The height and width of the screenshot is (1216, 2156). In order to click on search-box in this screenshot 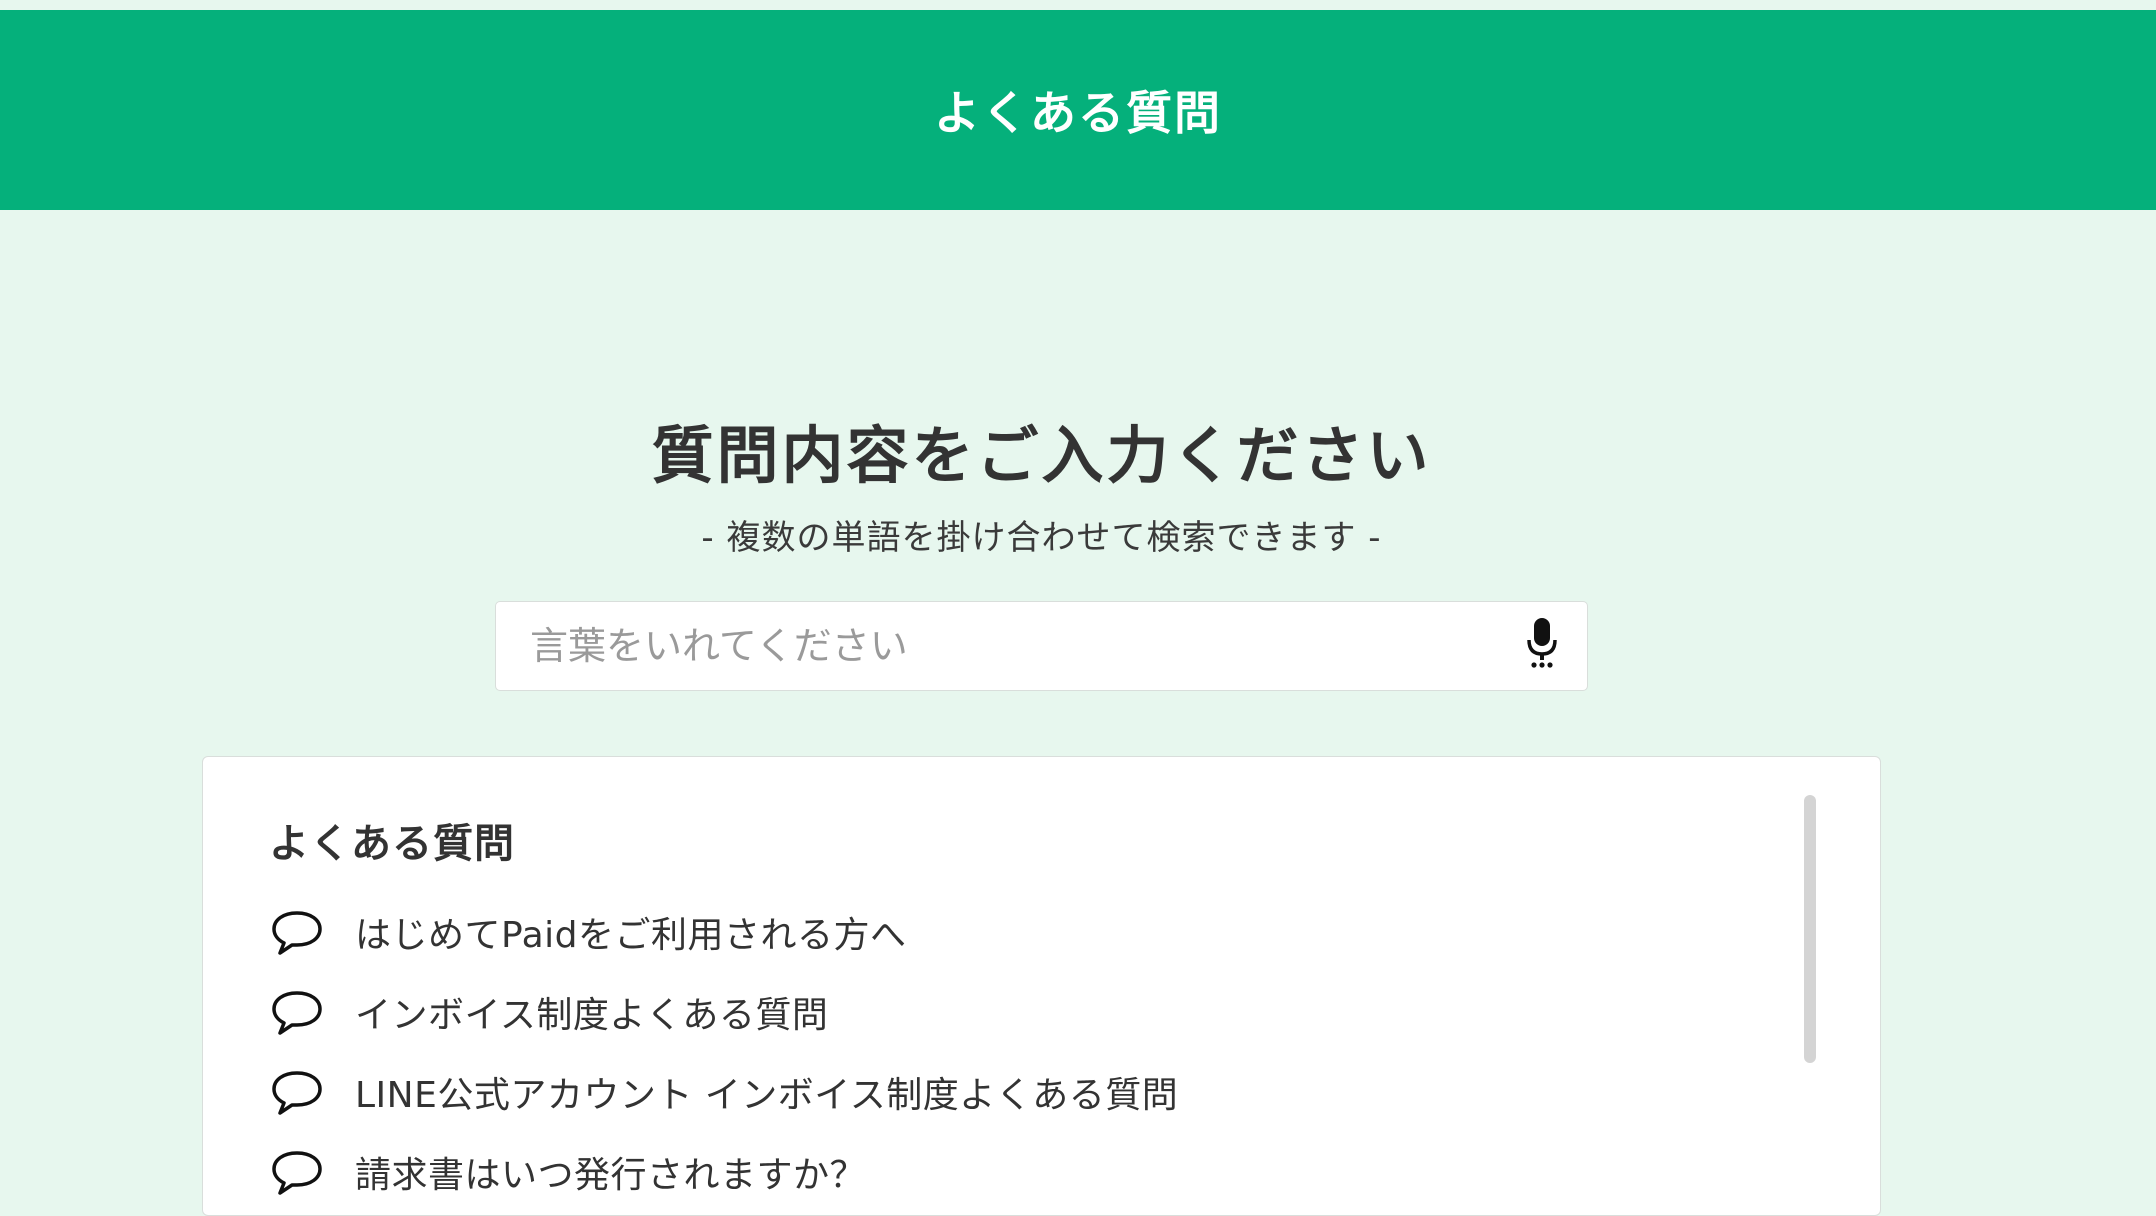, I will do `click(1041, 646)`.